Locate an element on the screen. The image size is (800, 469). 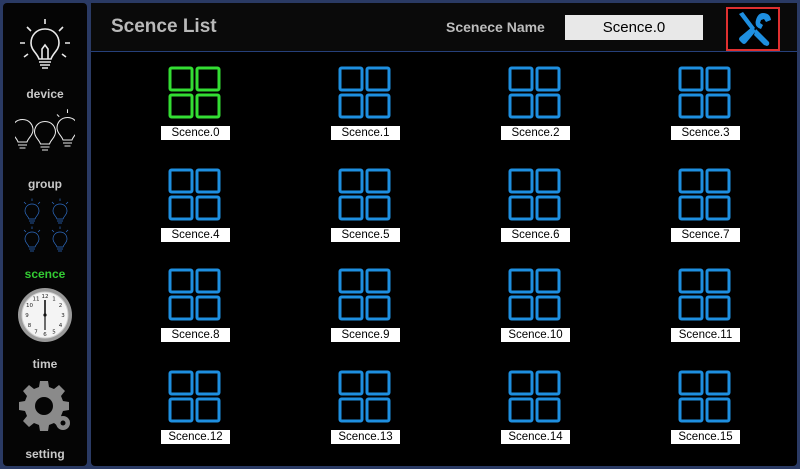
svg-text: 3 is located at coordinates (63, 316).